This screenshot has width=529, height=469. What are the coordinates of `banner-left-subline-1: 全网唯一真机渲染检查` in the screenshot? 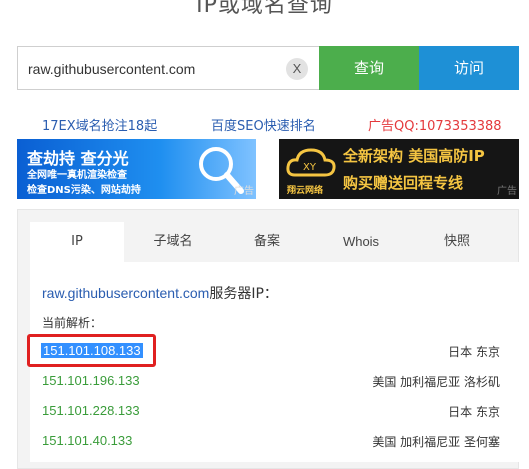 It's located at (77, 175).